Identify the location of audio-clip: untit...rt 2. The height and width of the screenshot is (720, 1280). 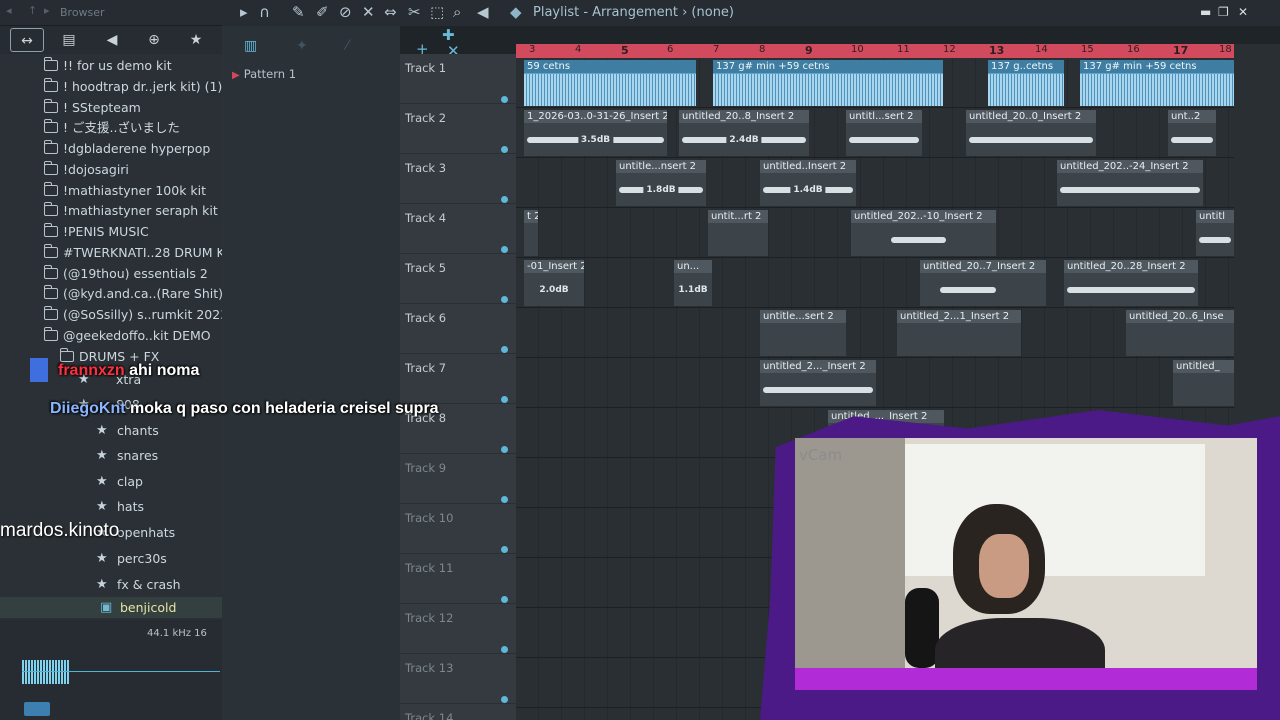
(738, 233).